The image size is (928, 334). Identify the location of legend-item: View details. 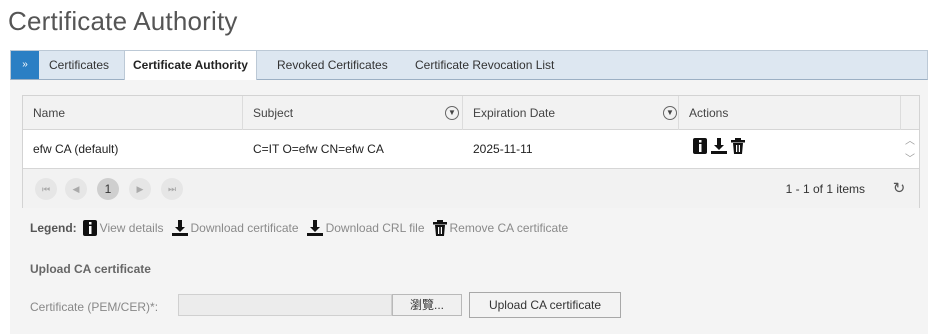
(123, 228).